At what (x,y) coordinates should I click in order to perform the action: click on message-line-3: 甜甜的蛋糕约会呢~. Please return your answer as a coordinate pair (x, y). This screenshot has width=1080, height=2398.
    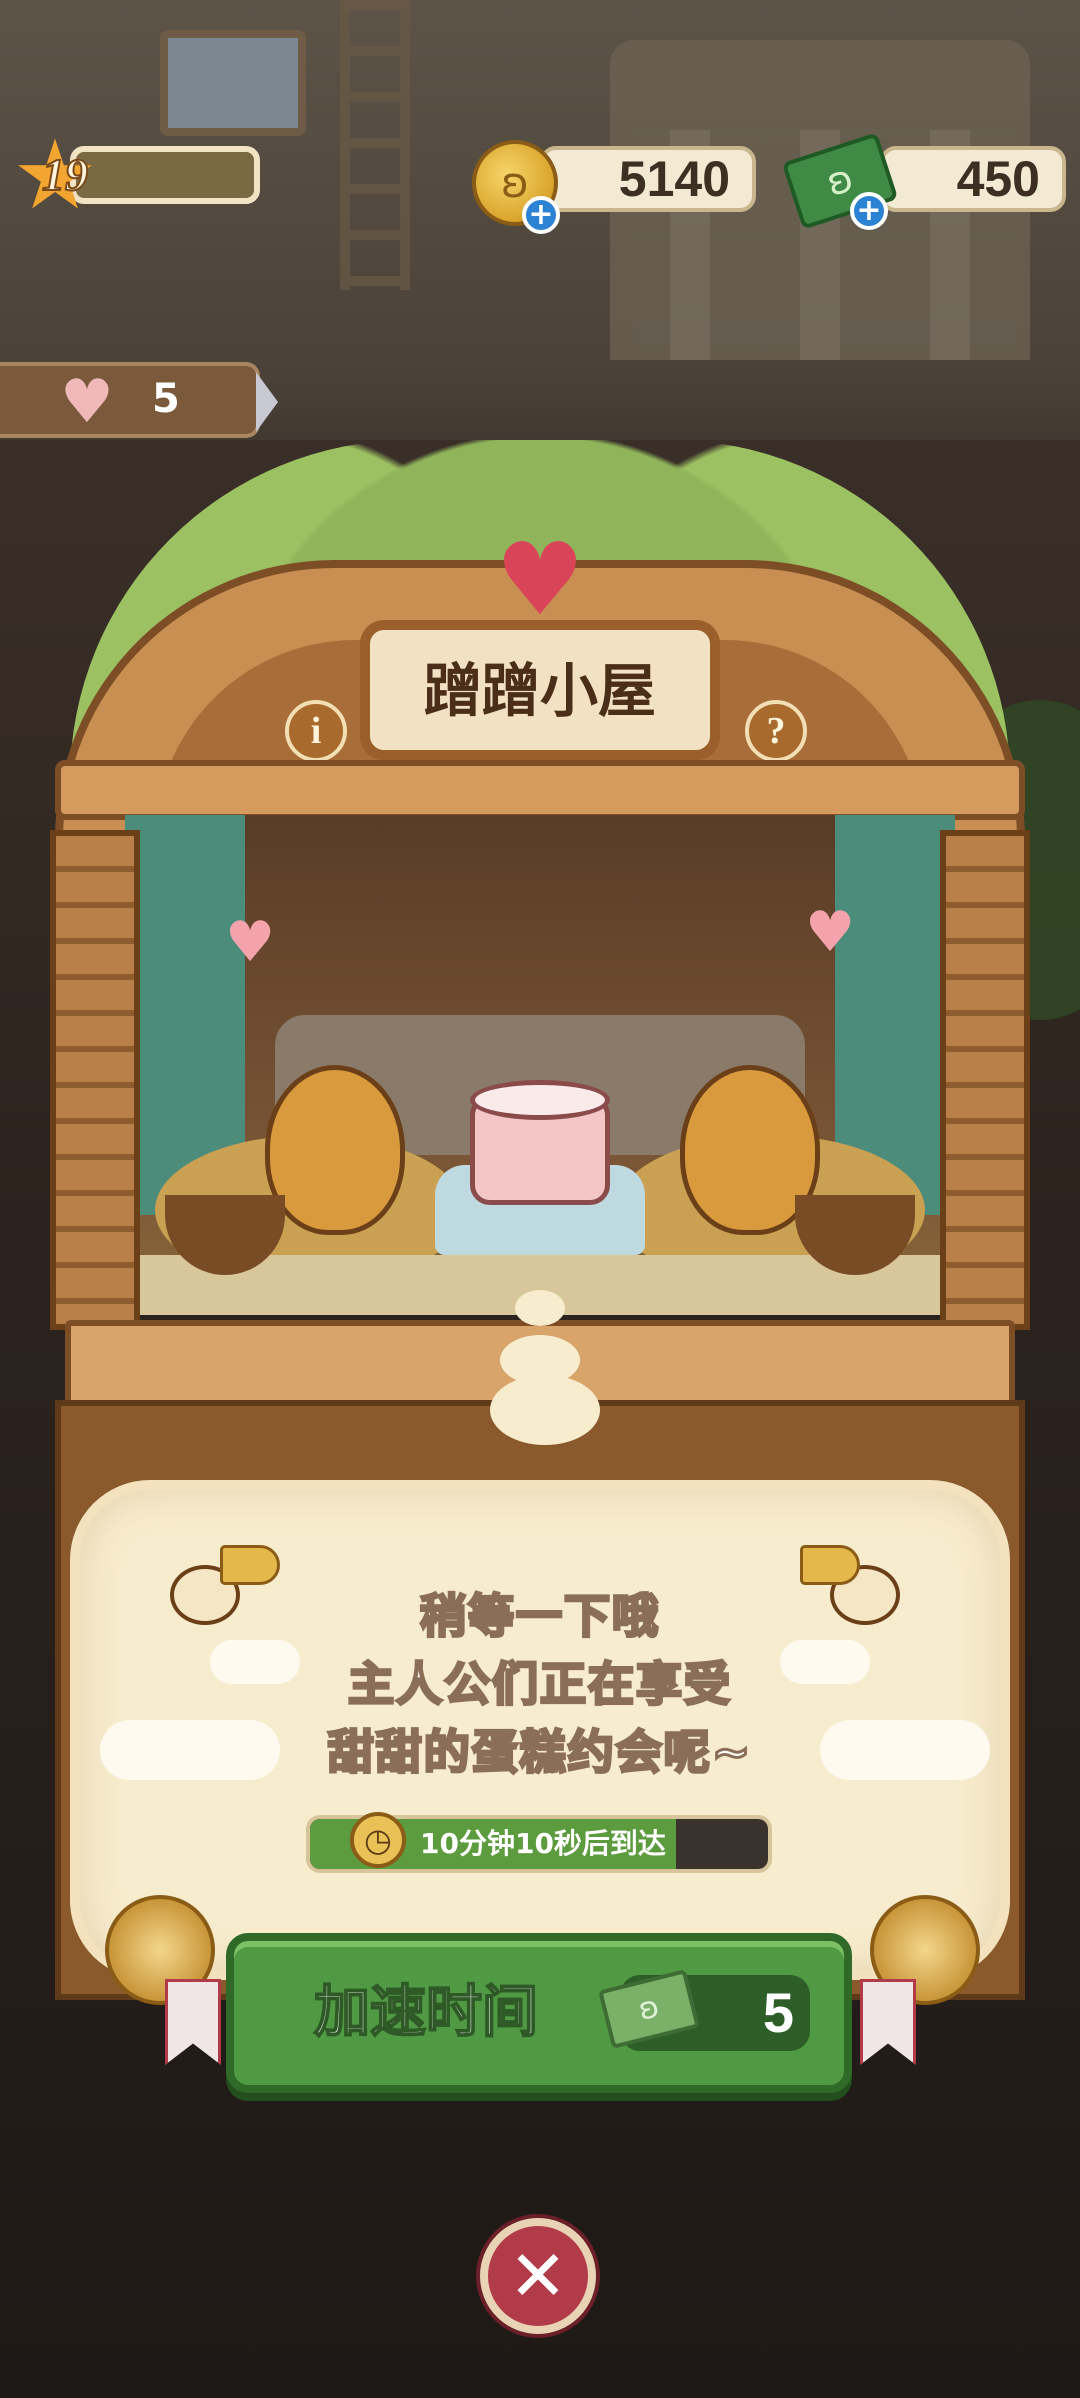
    Looking at the image, I should click on (539, 1752).